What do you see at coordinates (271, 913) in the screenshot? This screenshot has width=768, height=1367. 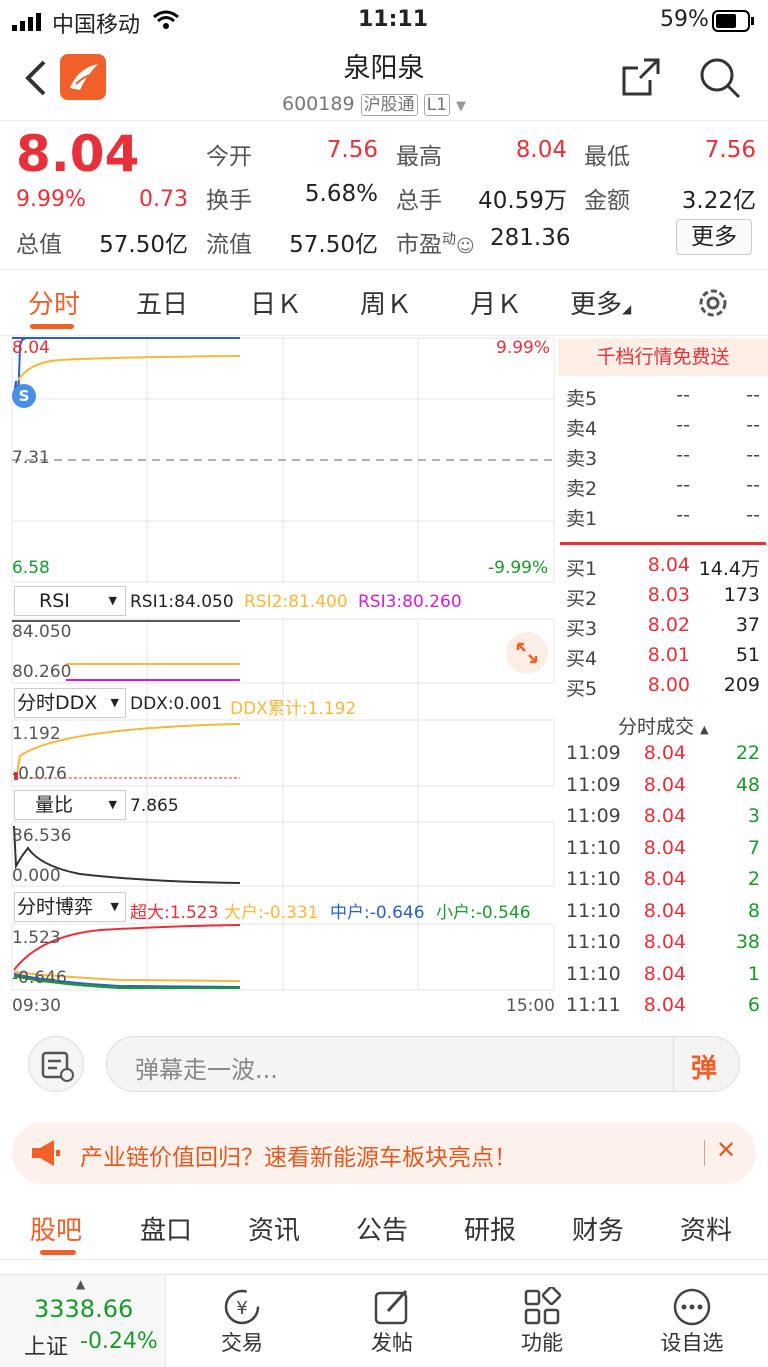 I see `large-value: 大户:-0.331` at bounding box center [271, 913].